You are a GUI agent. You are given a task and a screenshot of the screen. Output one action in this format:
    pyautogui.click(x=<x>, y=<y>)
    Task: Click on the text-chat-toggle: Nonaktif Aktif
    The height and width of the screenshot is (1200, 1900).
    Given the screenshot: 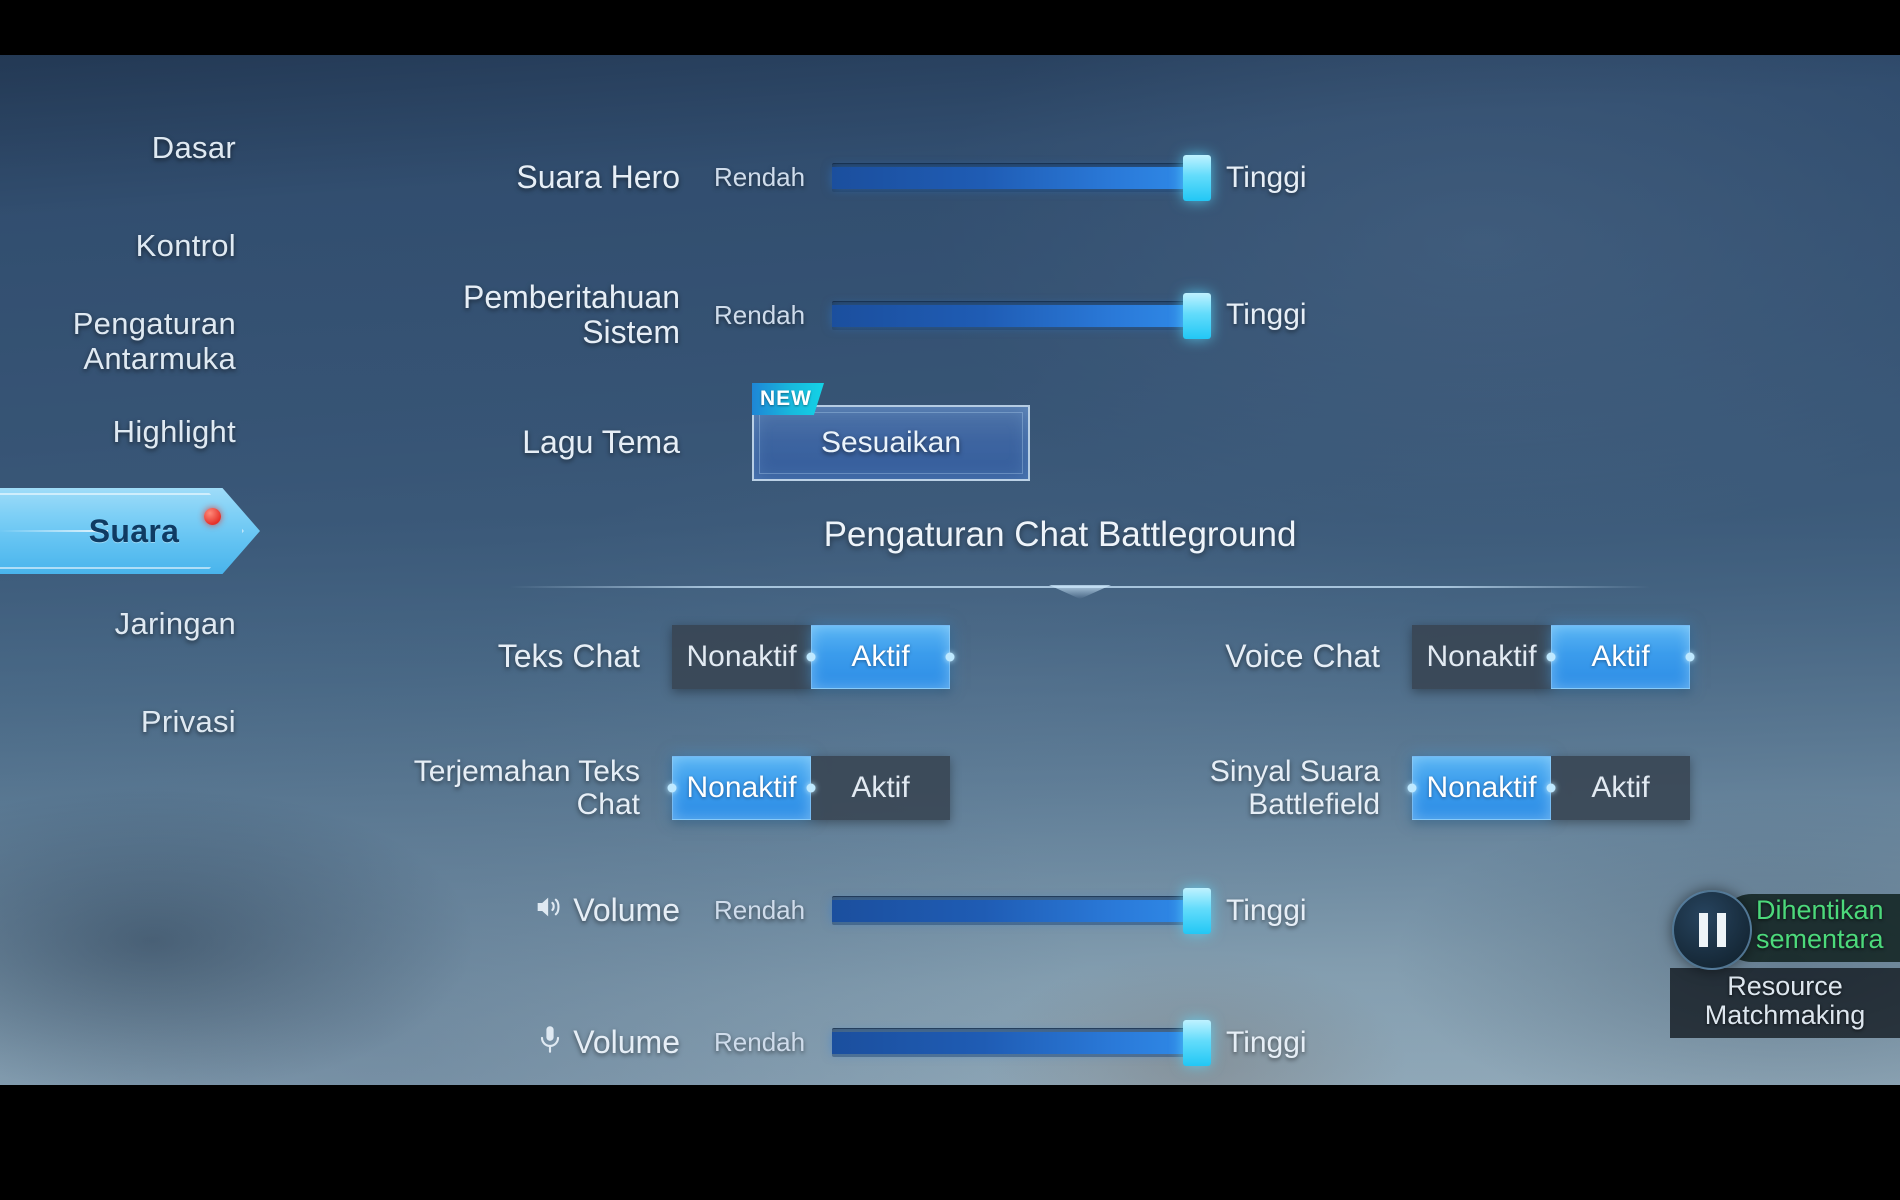 What is the action you would take?
    pyautogui.click(x=813, y=657)
    